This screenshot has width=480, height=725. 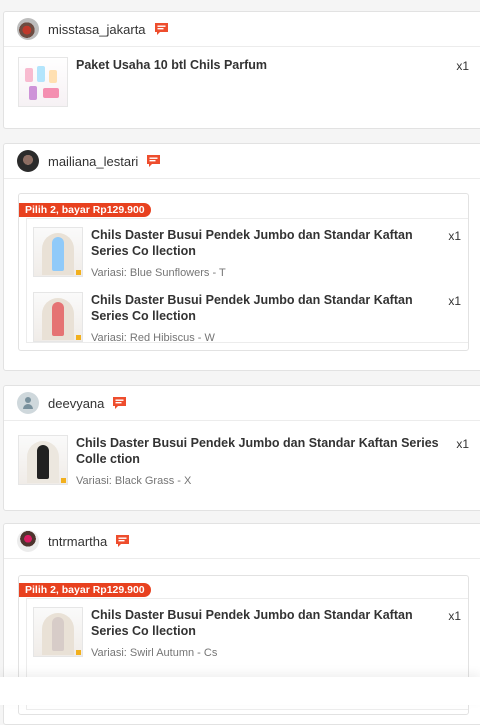 What do you see at coordinates (93, 161) in the screenshot?
I see `buyer-username: mailiana_lestari` at bounding box center [93, 161].